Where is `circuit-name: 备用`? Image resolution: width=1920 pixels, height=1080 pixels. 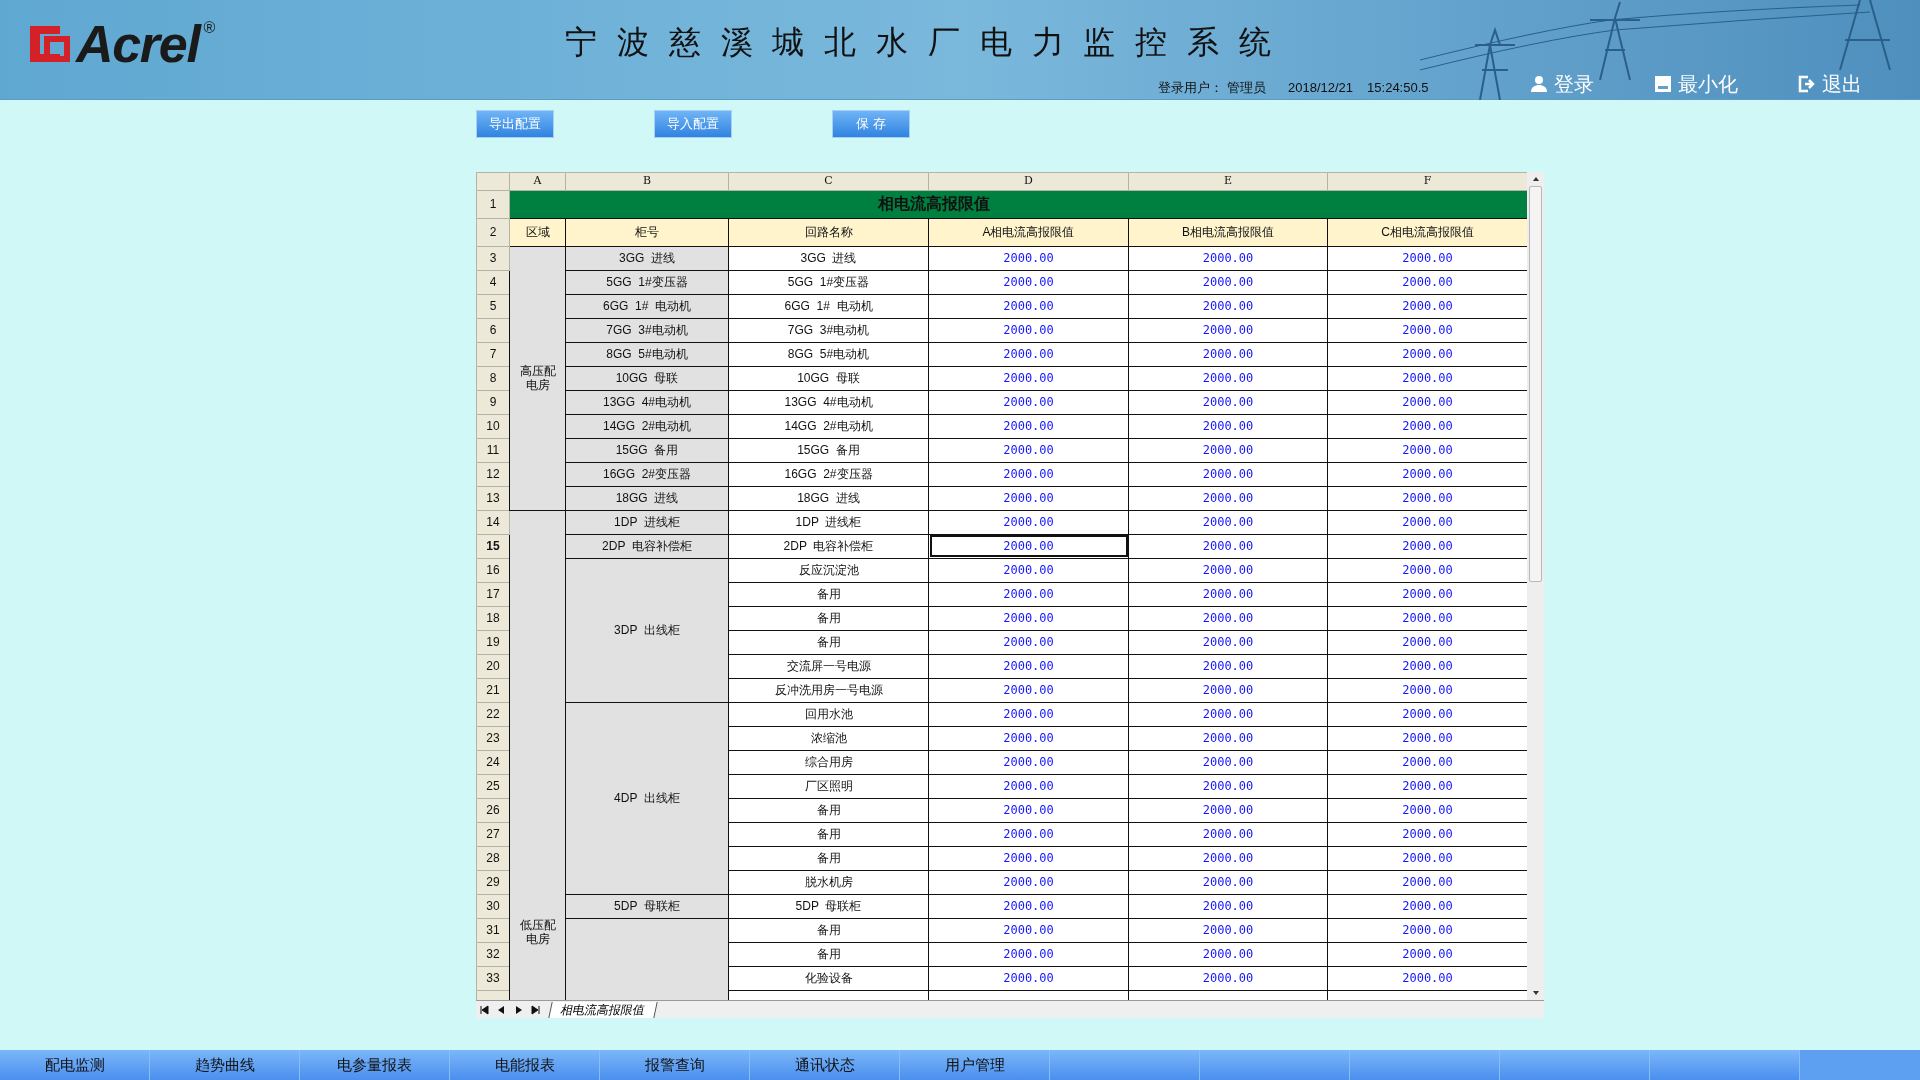 circuit-name: 备用 is located at coordinates (828, 834).